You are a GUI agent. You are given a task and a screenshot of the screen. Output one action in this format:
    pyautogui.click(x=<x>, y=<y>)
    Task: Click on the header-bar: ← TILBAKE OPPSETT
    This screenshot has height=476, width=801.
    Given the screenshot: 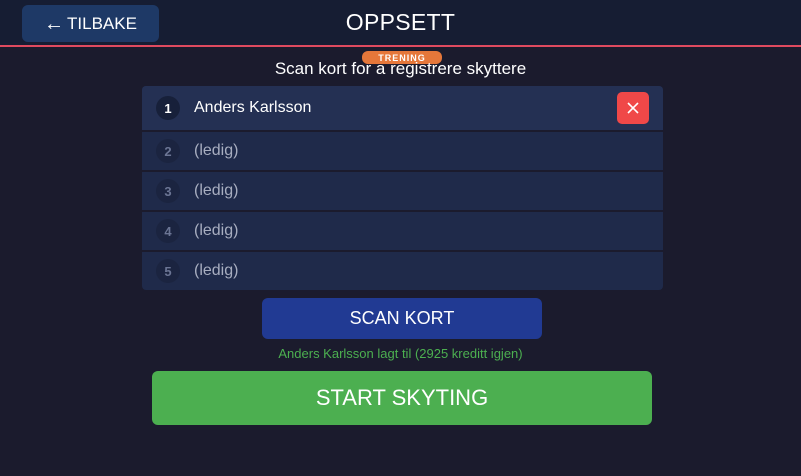 What is the action you would take?
    pyautogui.click(x=400, y=23)
    